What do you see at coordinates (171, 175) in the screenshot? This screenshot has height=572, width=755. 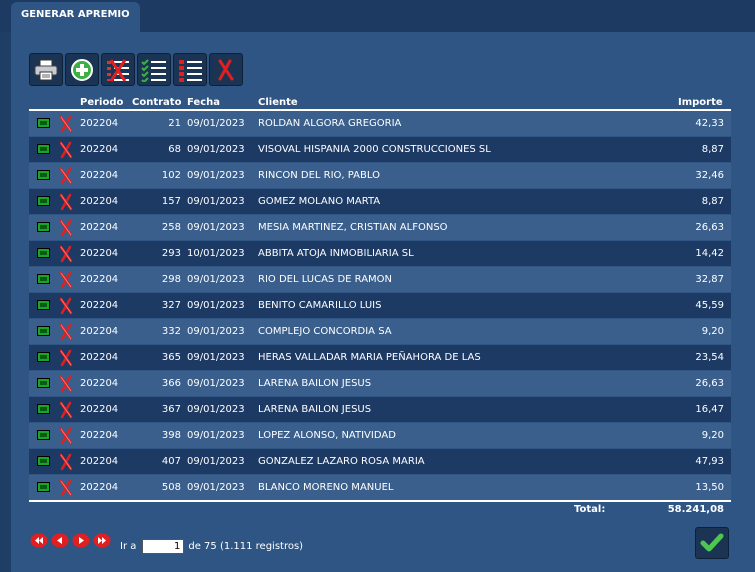 I see `cell-contrato: 102` at bounding box center [171, 175].